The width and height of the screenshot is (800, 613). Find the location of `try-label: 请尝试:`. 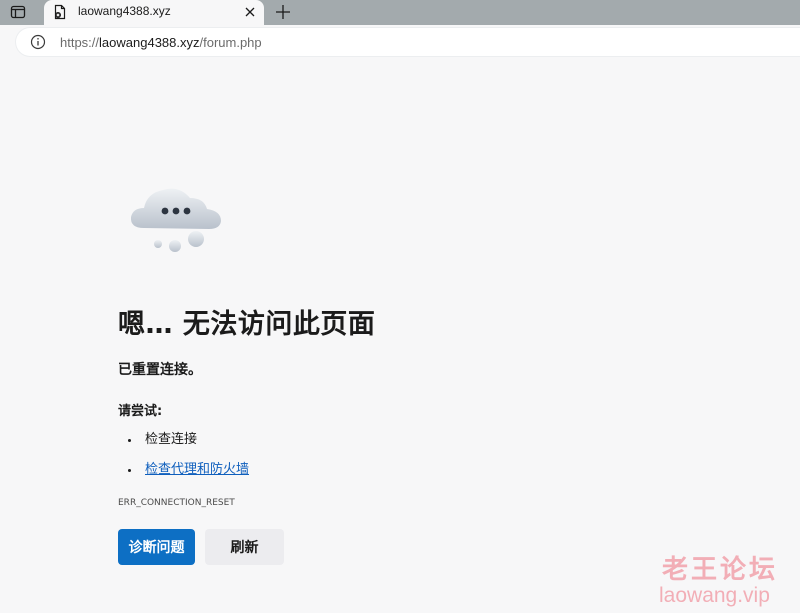

try-label: 请尝试: is located at coordinates (140, 411).